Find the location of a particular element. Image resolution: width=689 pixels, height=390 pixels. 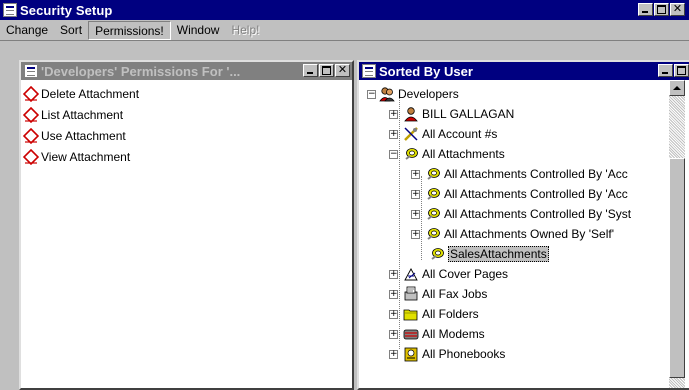

menu-help: Help! is located at coordinates (245, 29).